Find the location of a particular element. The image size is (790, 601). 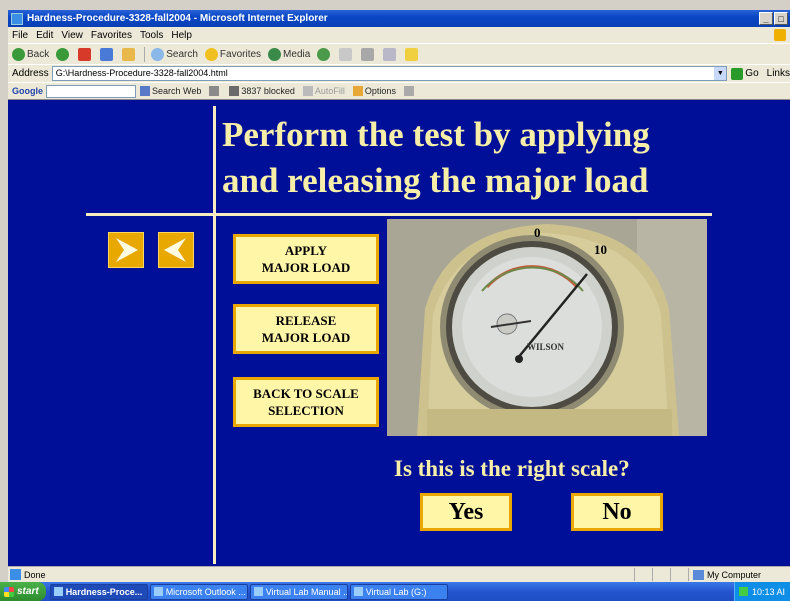

headline-line-1: Perform the test by applying is located at coordinates (436, 134).